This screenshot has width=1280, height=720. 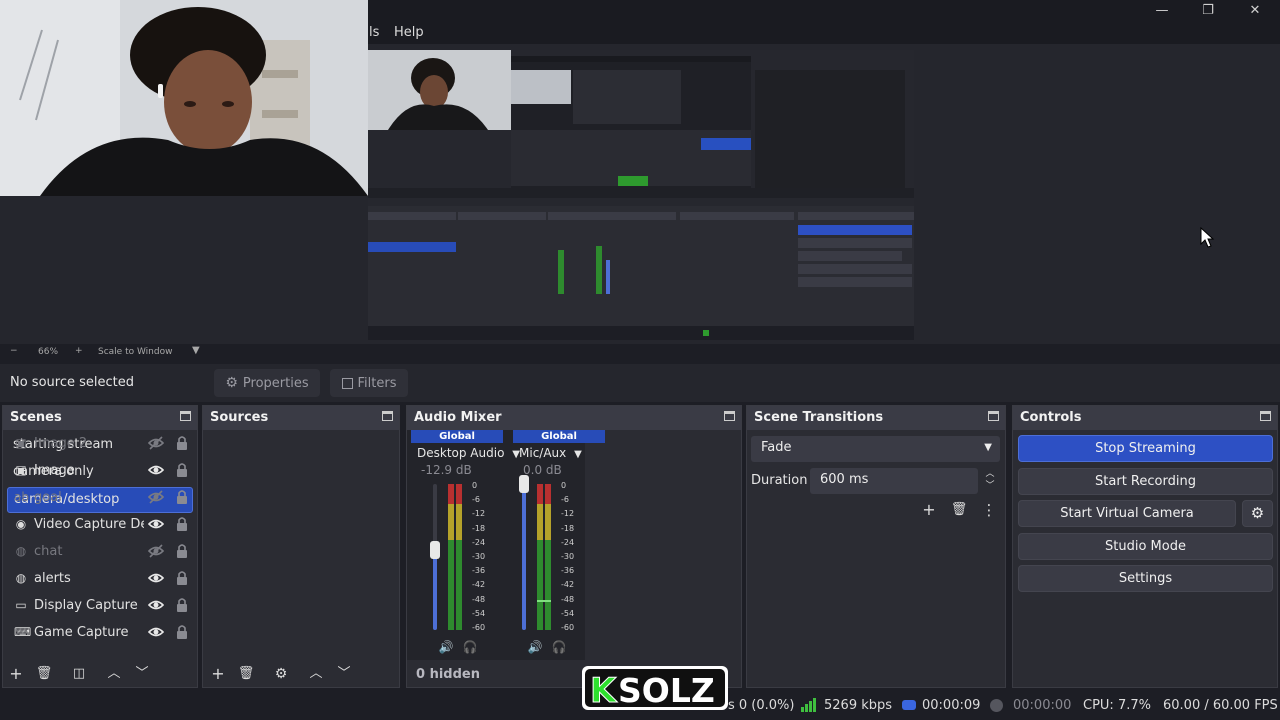 I want to click on source-item: ▣ Image 2, so click(x=101, y=444).